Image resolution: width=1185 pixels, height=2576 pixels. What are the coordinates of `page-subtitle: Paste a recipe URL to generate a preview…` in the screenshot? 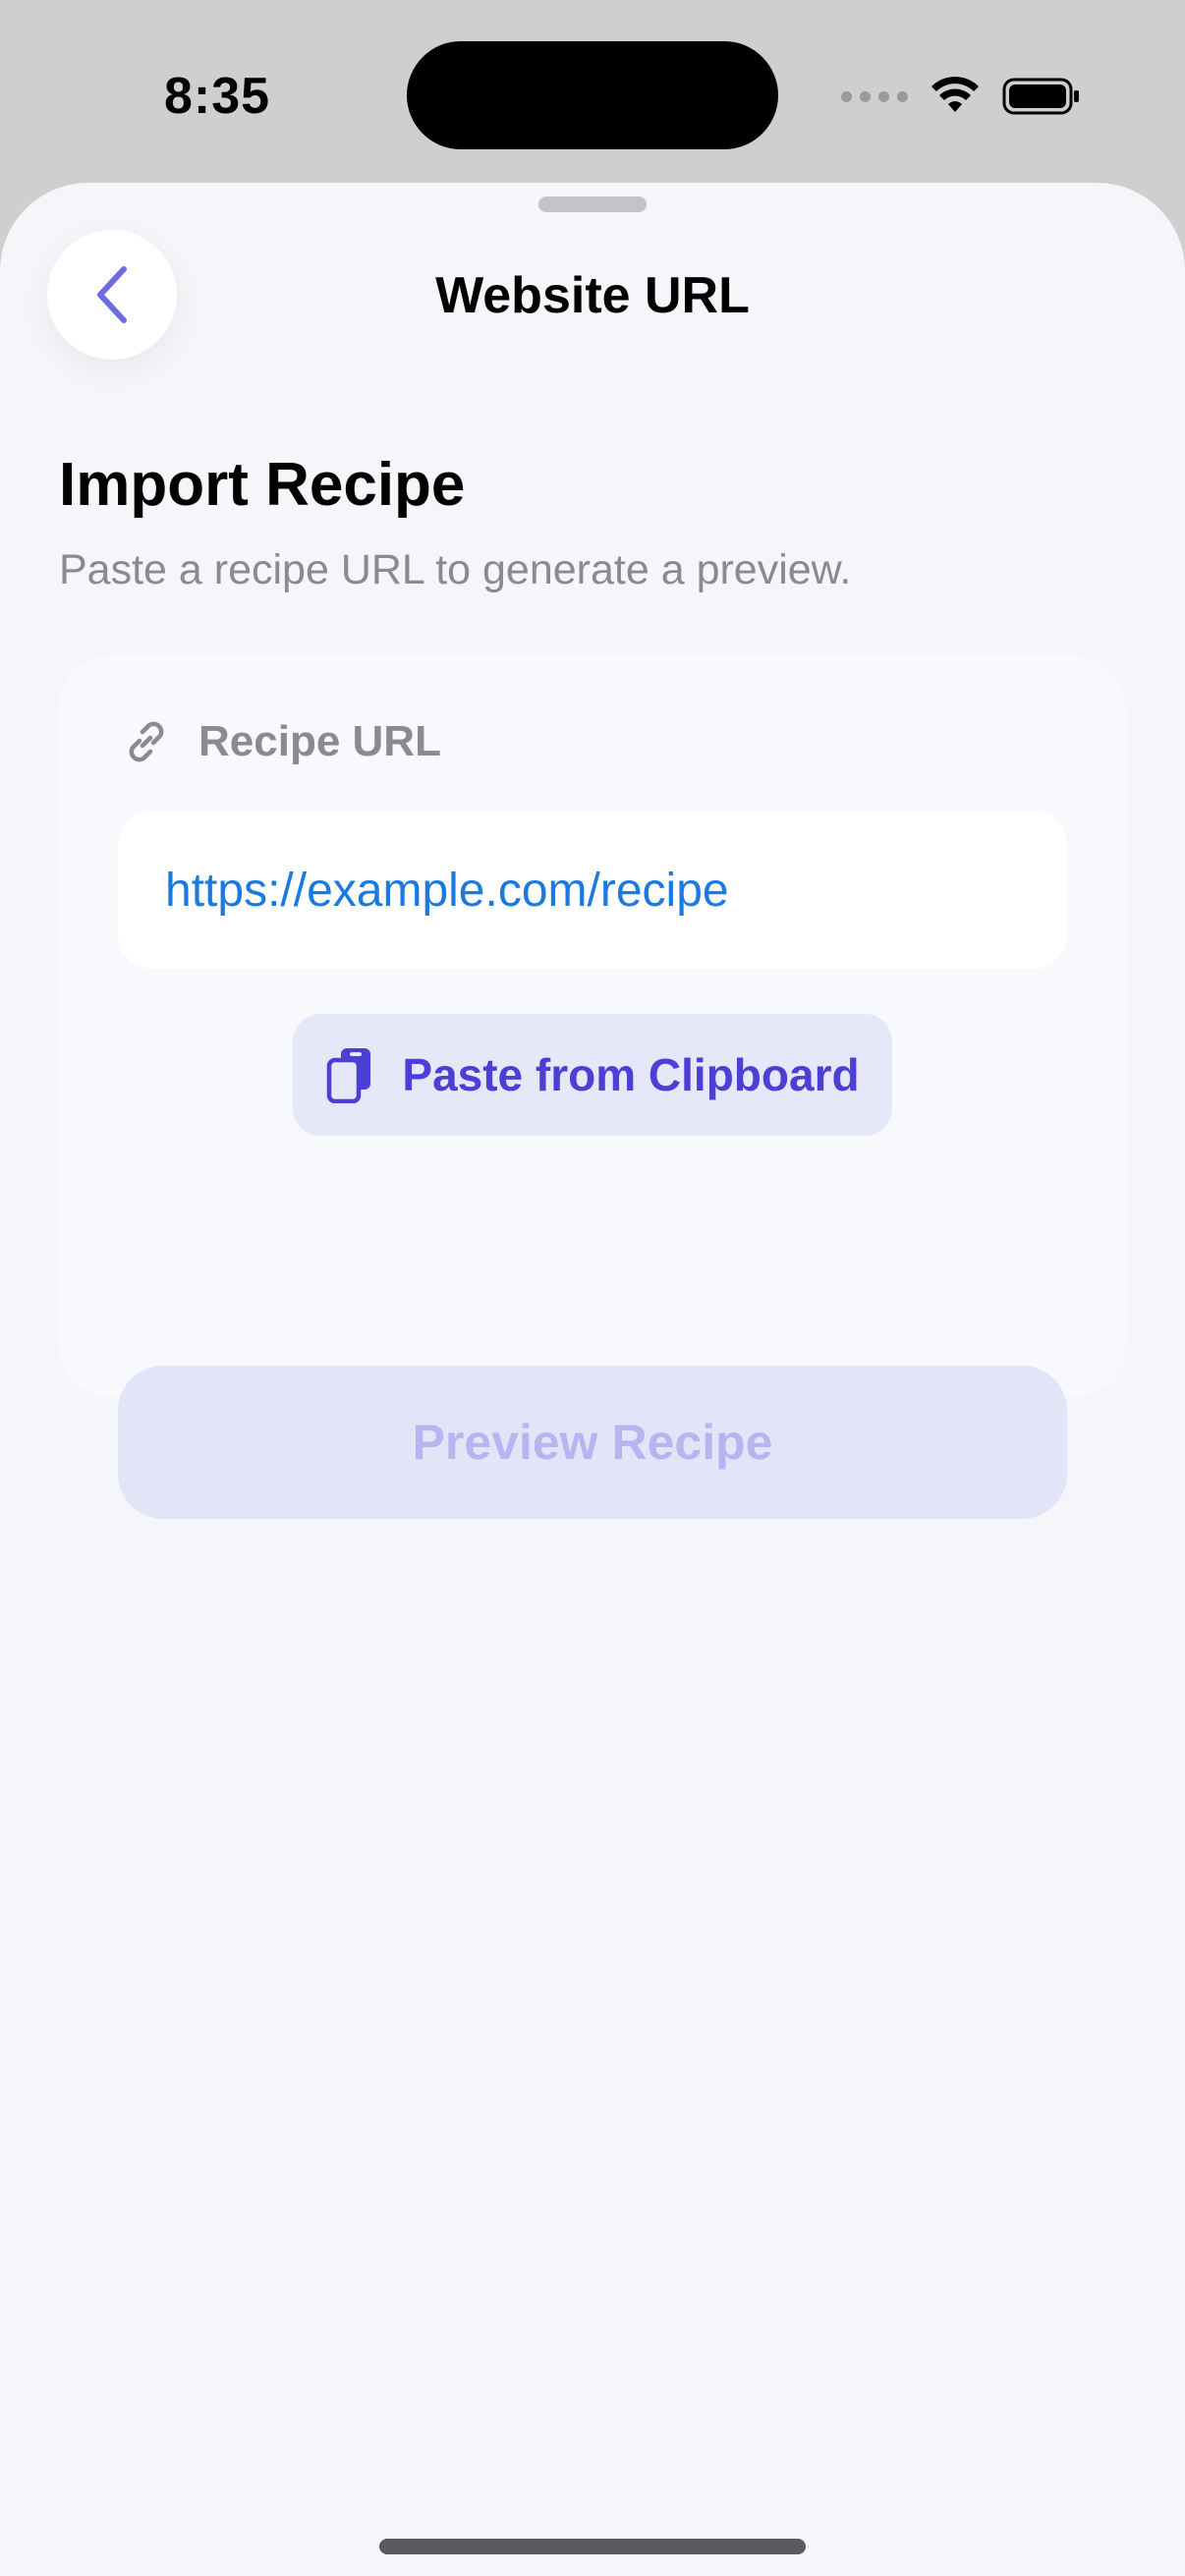 It's located at (456, 569).